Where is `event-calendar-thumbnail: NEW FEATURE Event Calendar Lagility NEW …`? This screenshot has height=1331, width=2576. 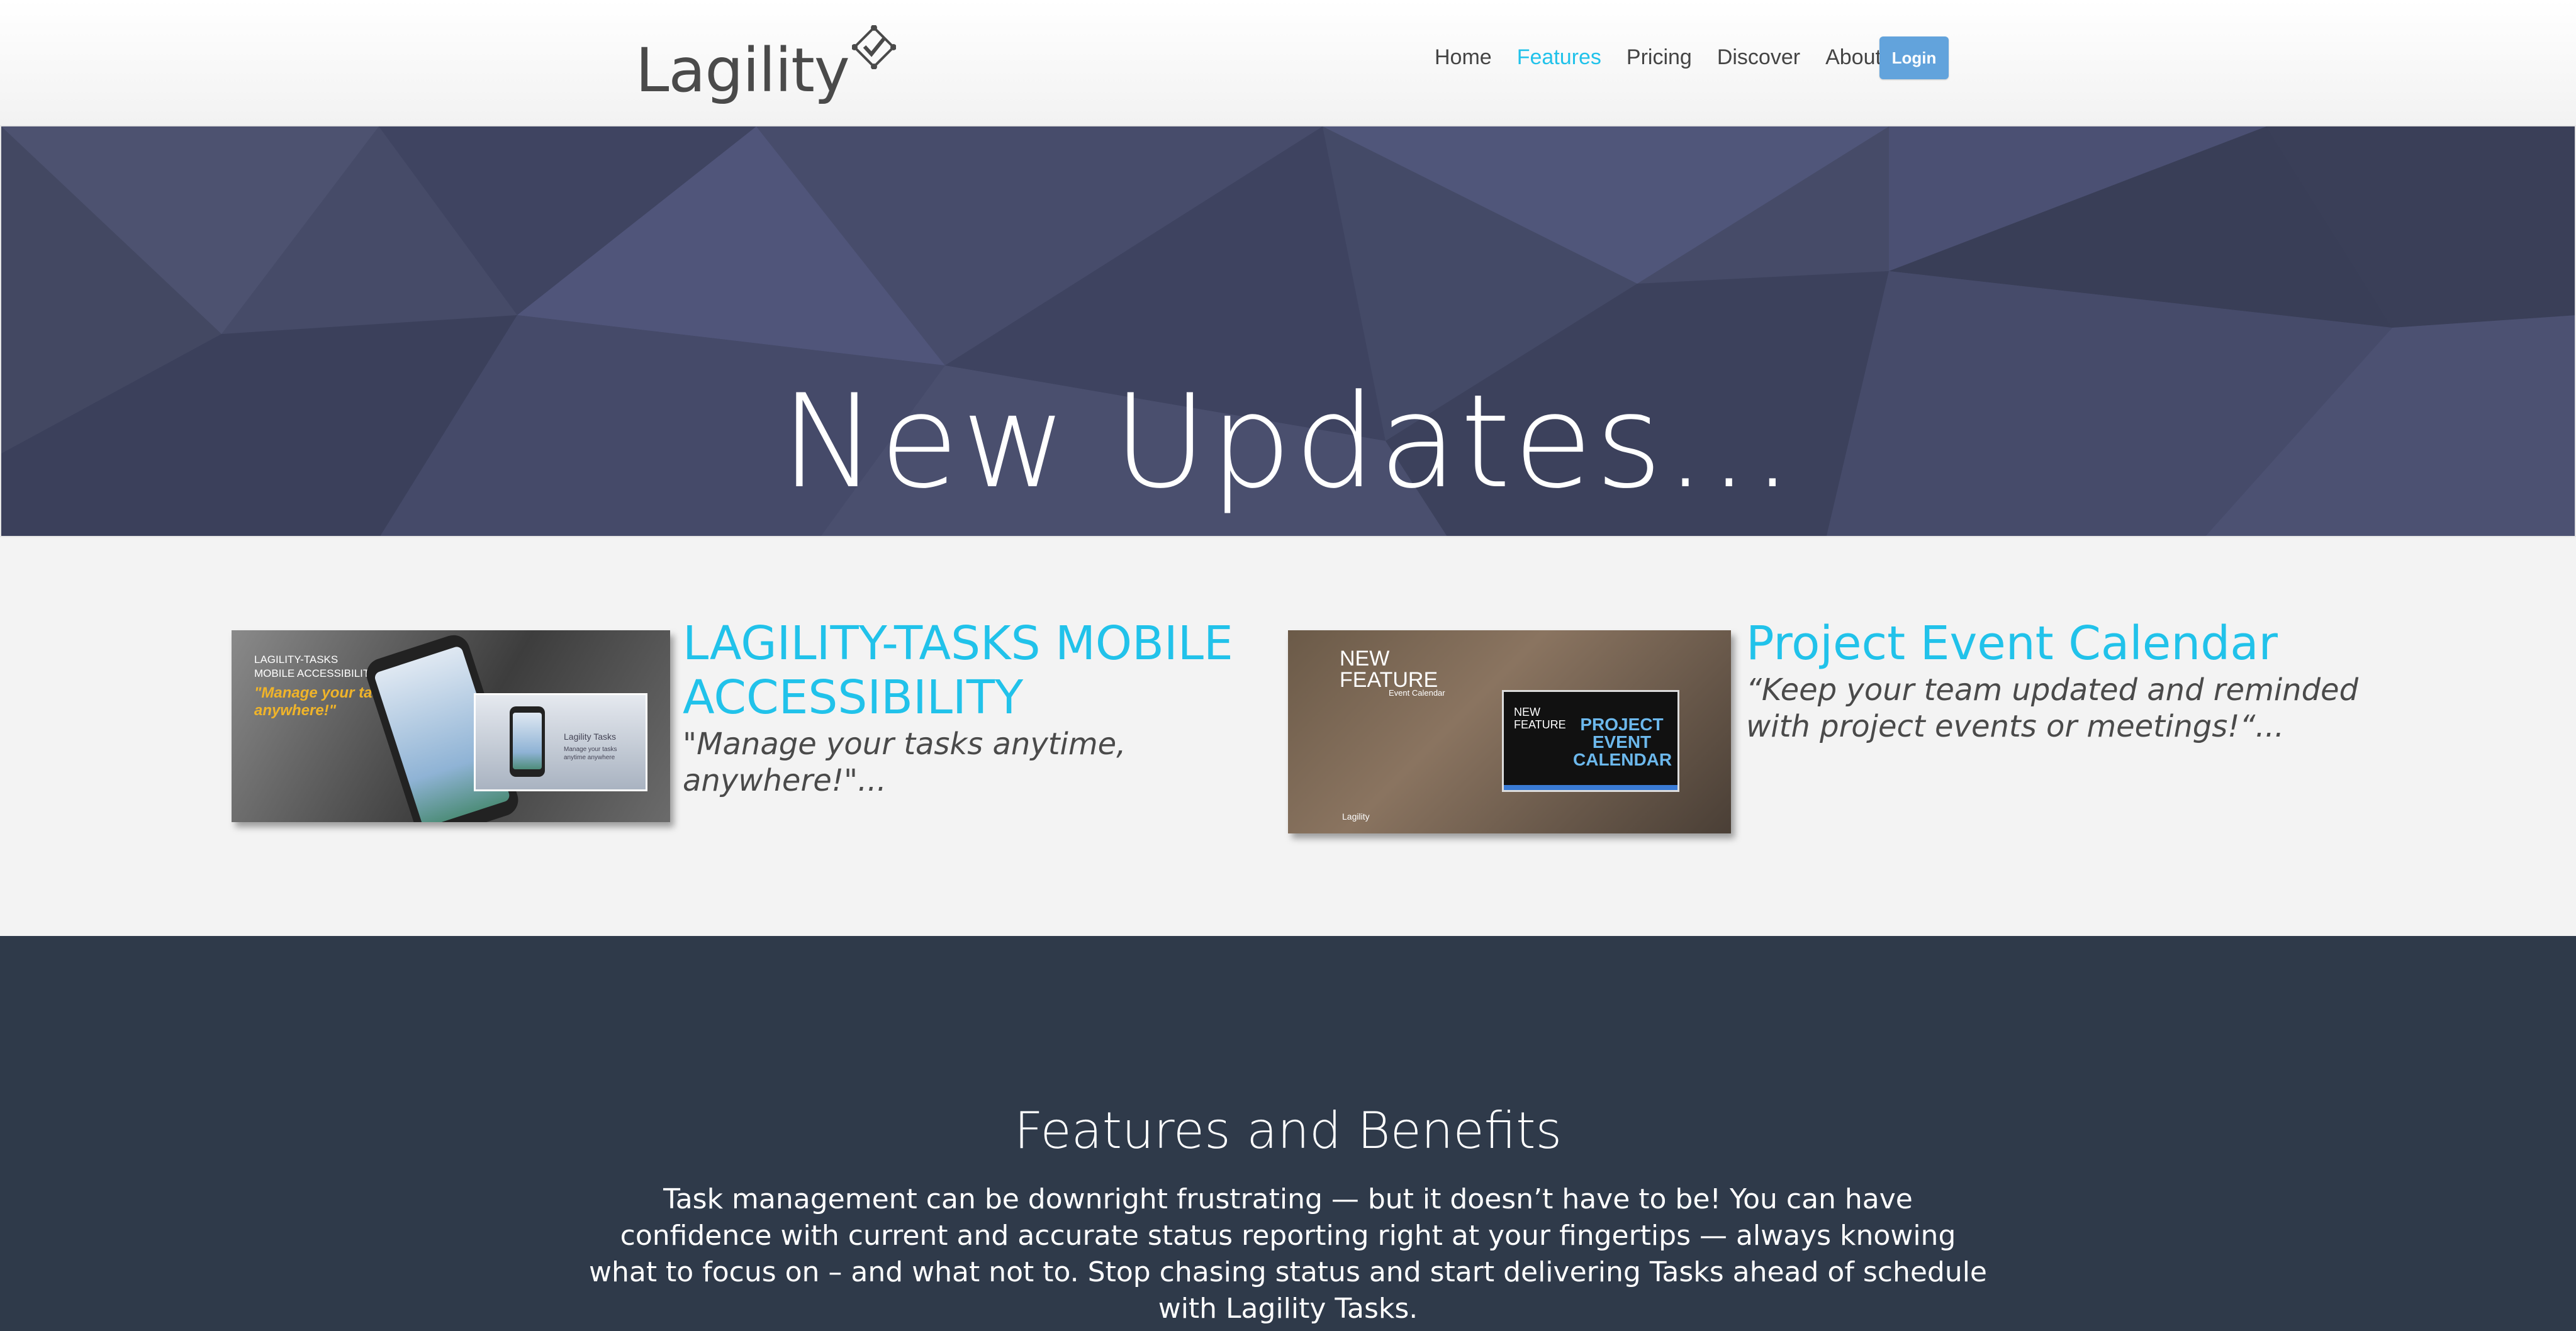
event-calendar-thumbnail: NEW FEATURE Event Calendar Lagility NEW … is located at coordinates (1509, 731).